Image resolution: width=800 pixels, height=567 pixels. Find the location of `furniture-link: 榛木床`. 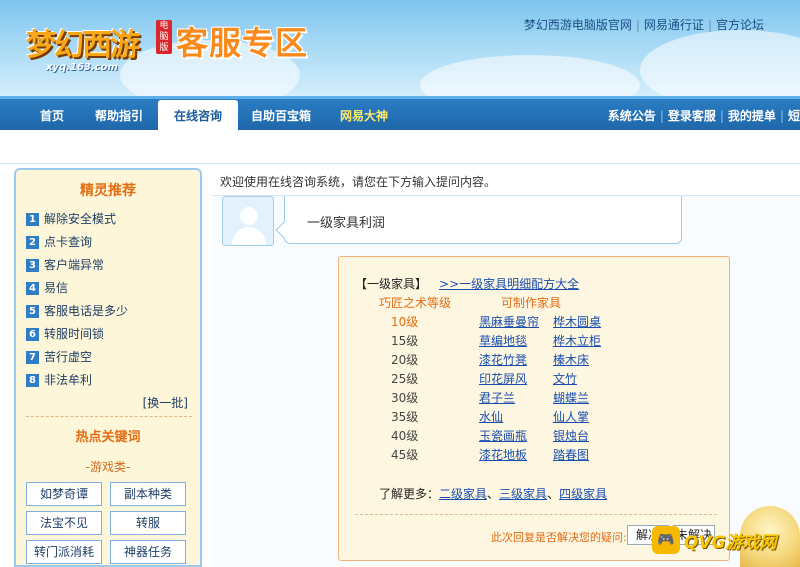

furniture-link: 榛木床 is located at coordinates (571, 360).